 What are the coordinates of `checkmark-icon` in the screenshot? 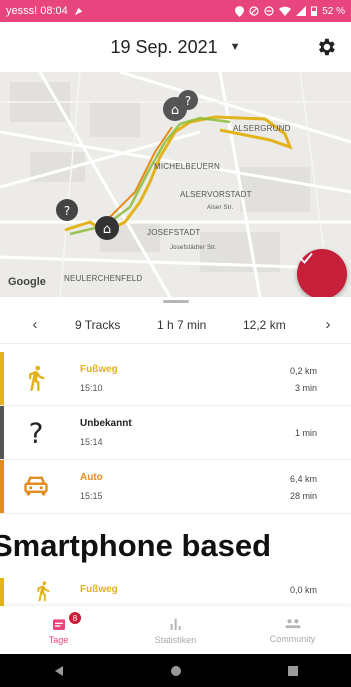 It's located at (306, 258).